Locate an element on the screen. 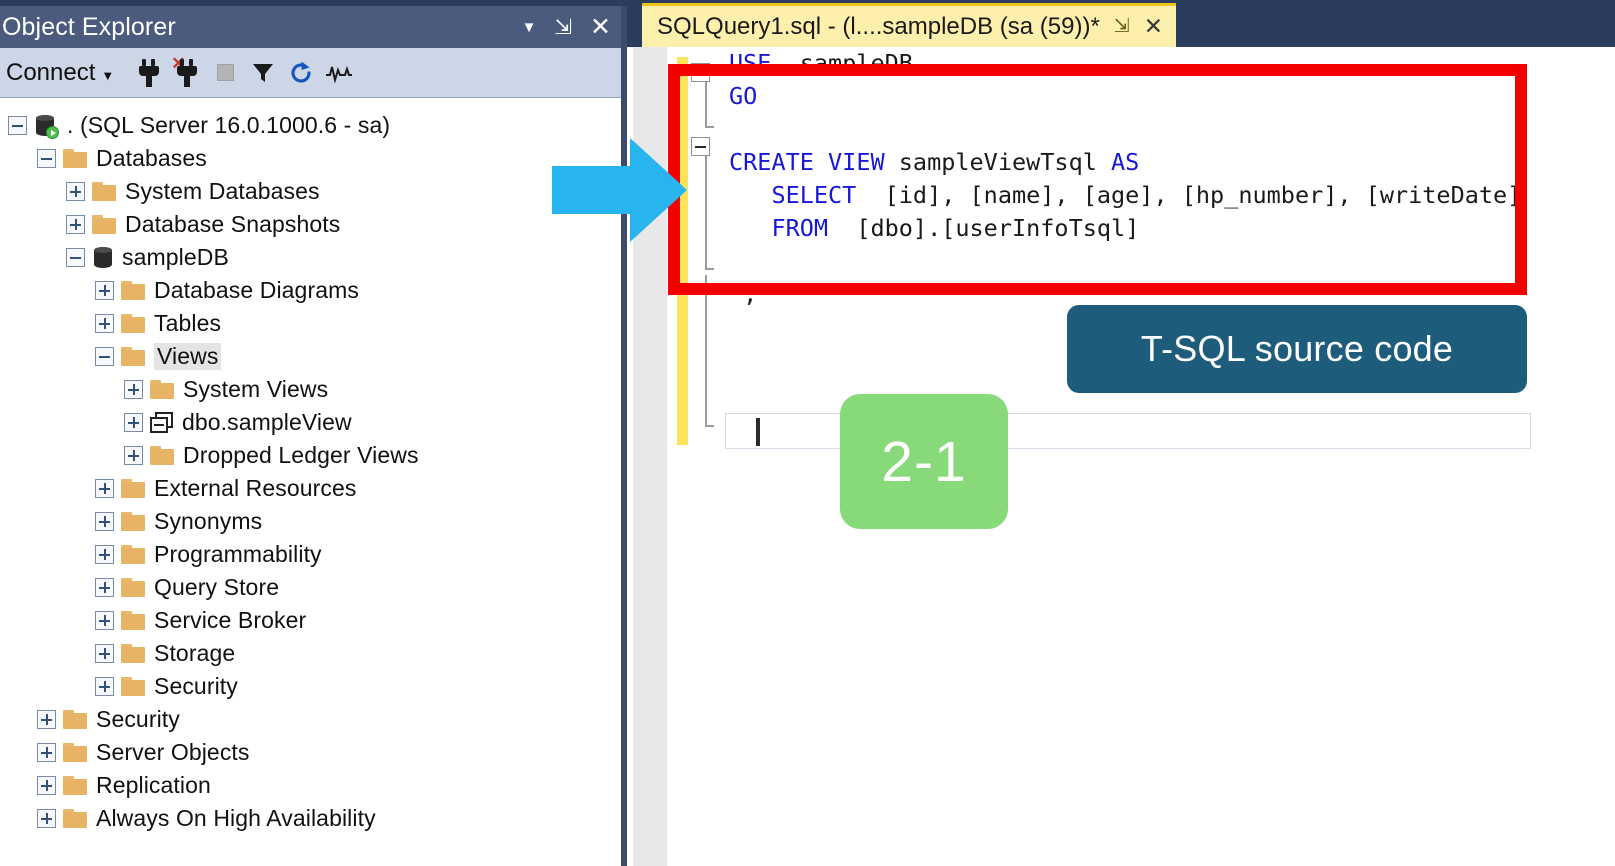 The image size is (1615, 866). view-icon is located at coordinates (161, 422).